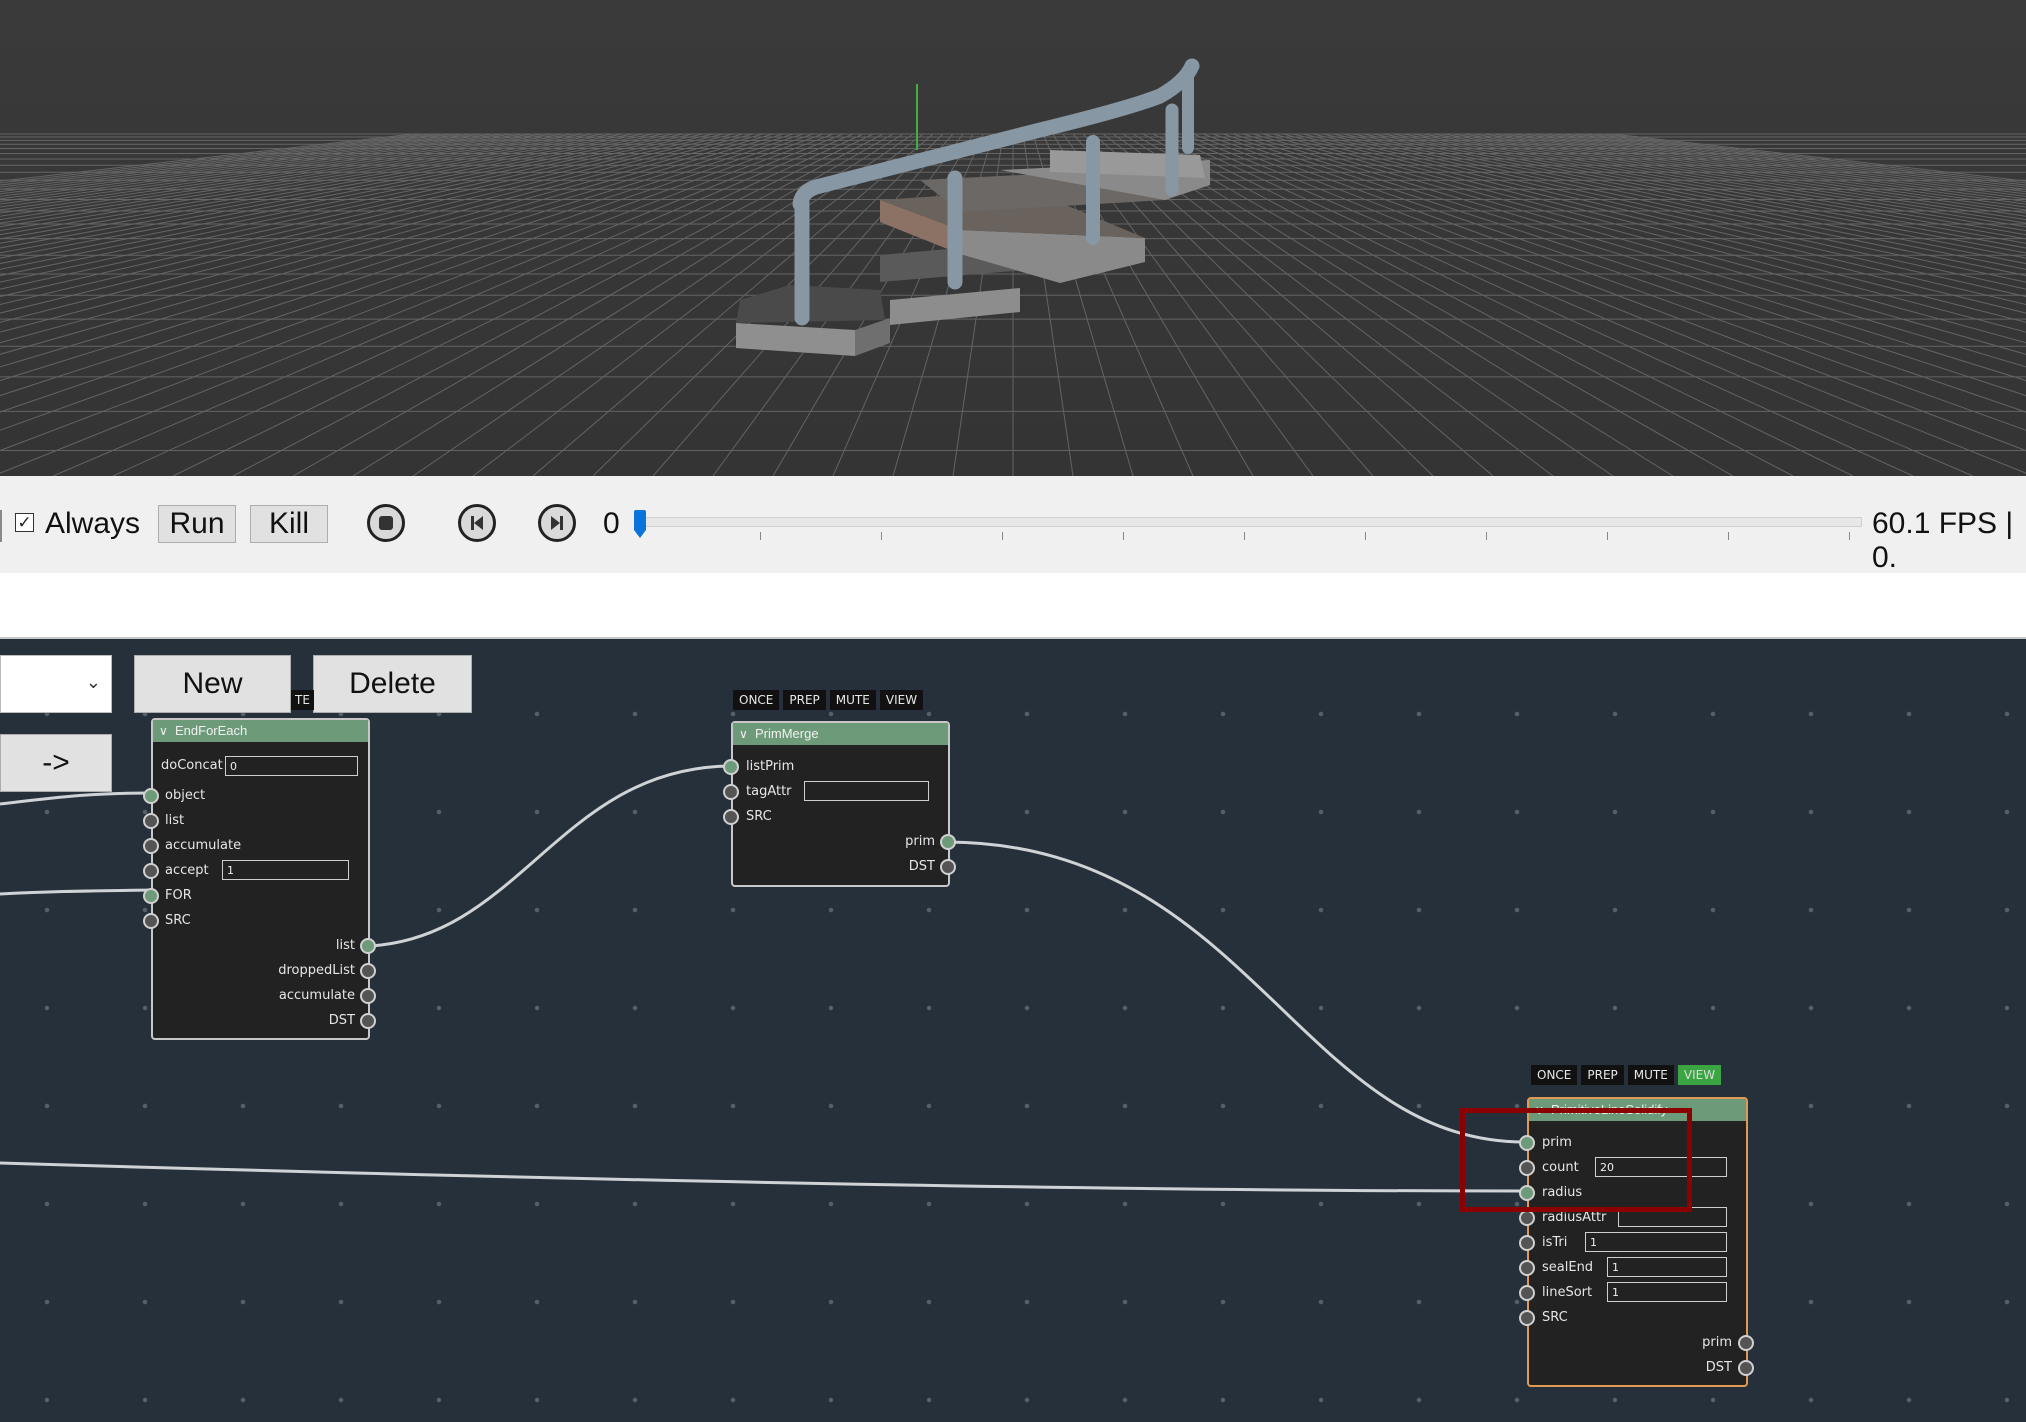 The width and height of the screenshot is (2026, 1422). What do you see at coordinates (828, 700) in the screenshot?
I see `primmerge-flags: ONCE PREP MUTE VIEW` at bounding box center [828, 700].